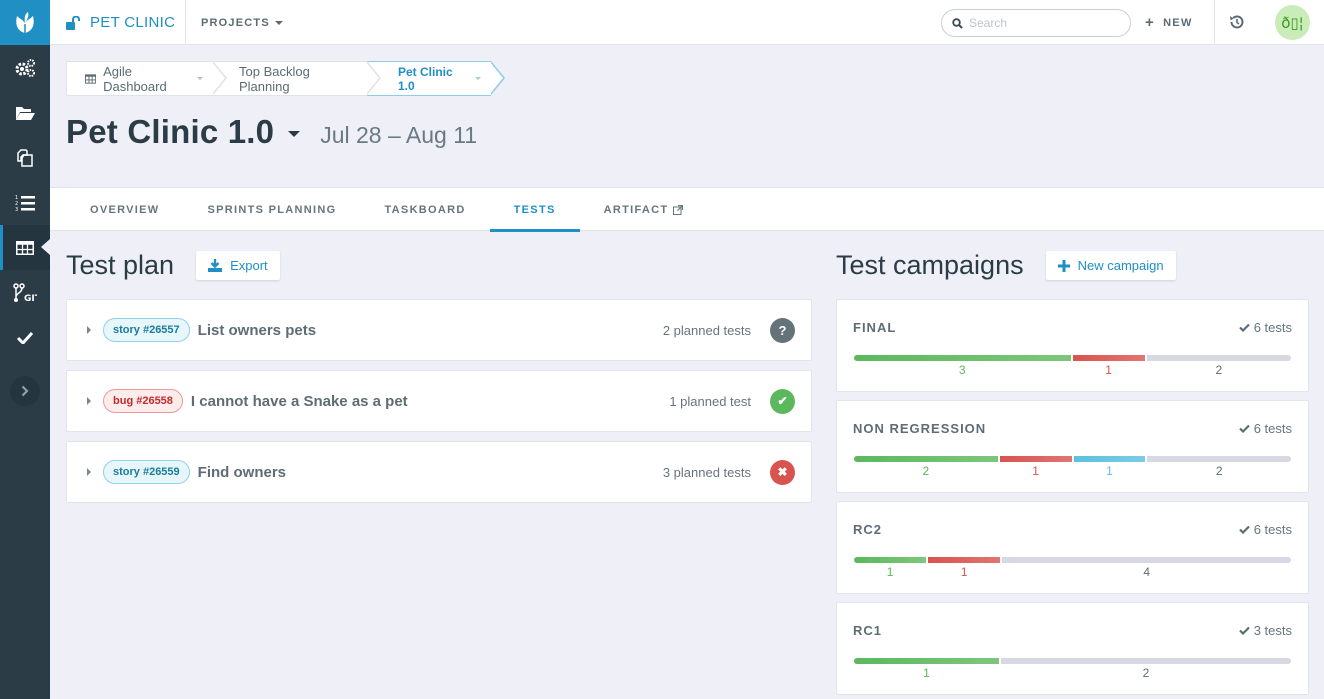 This screenshot has height=699, width=1324. Describe the element at coordinates (868, 529) in the screenshot. I see `campaign-name: RC2` at that location.